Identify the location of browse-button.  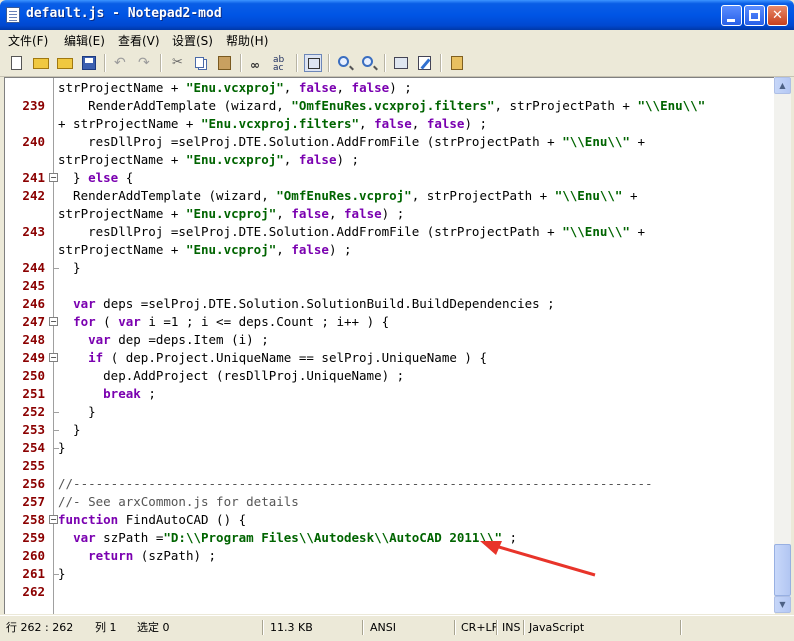
(65, 63).